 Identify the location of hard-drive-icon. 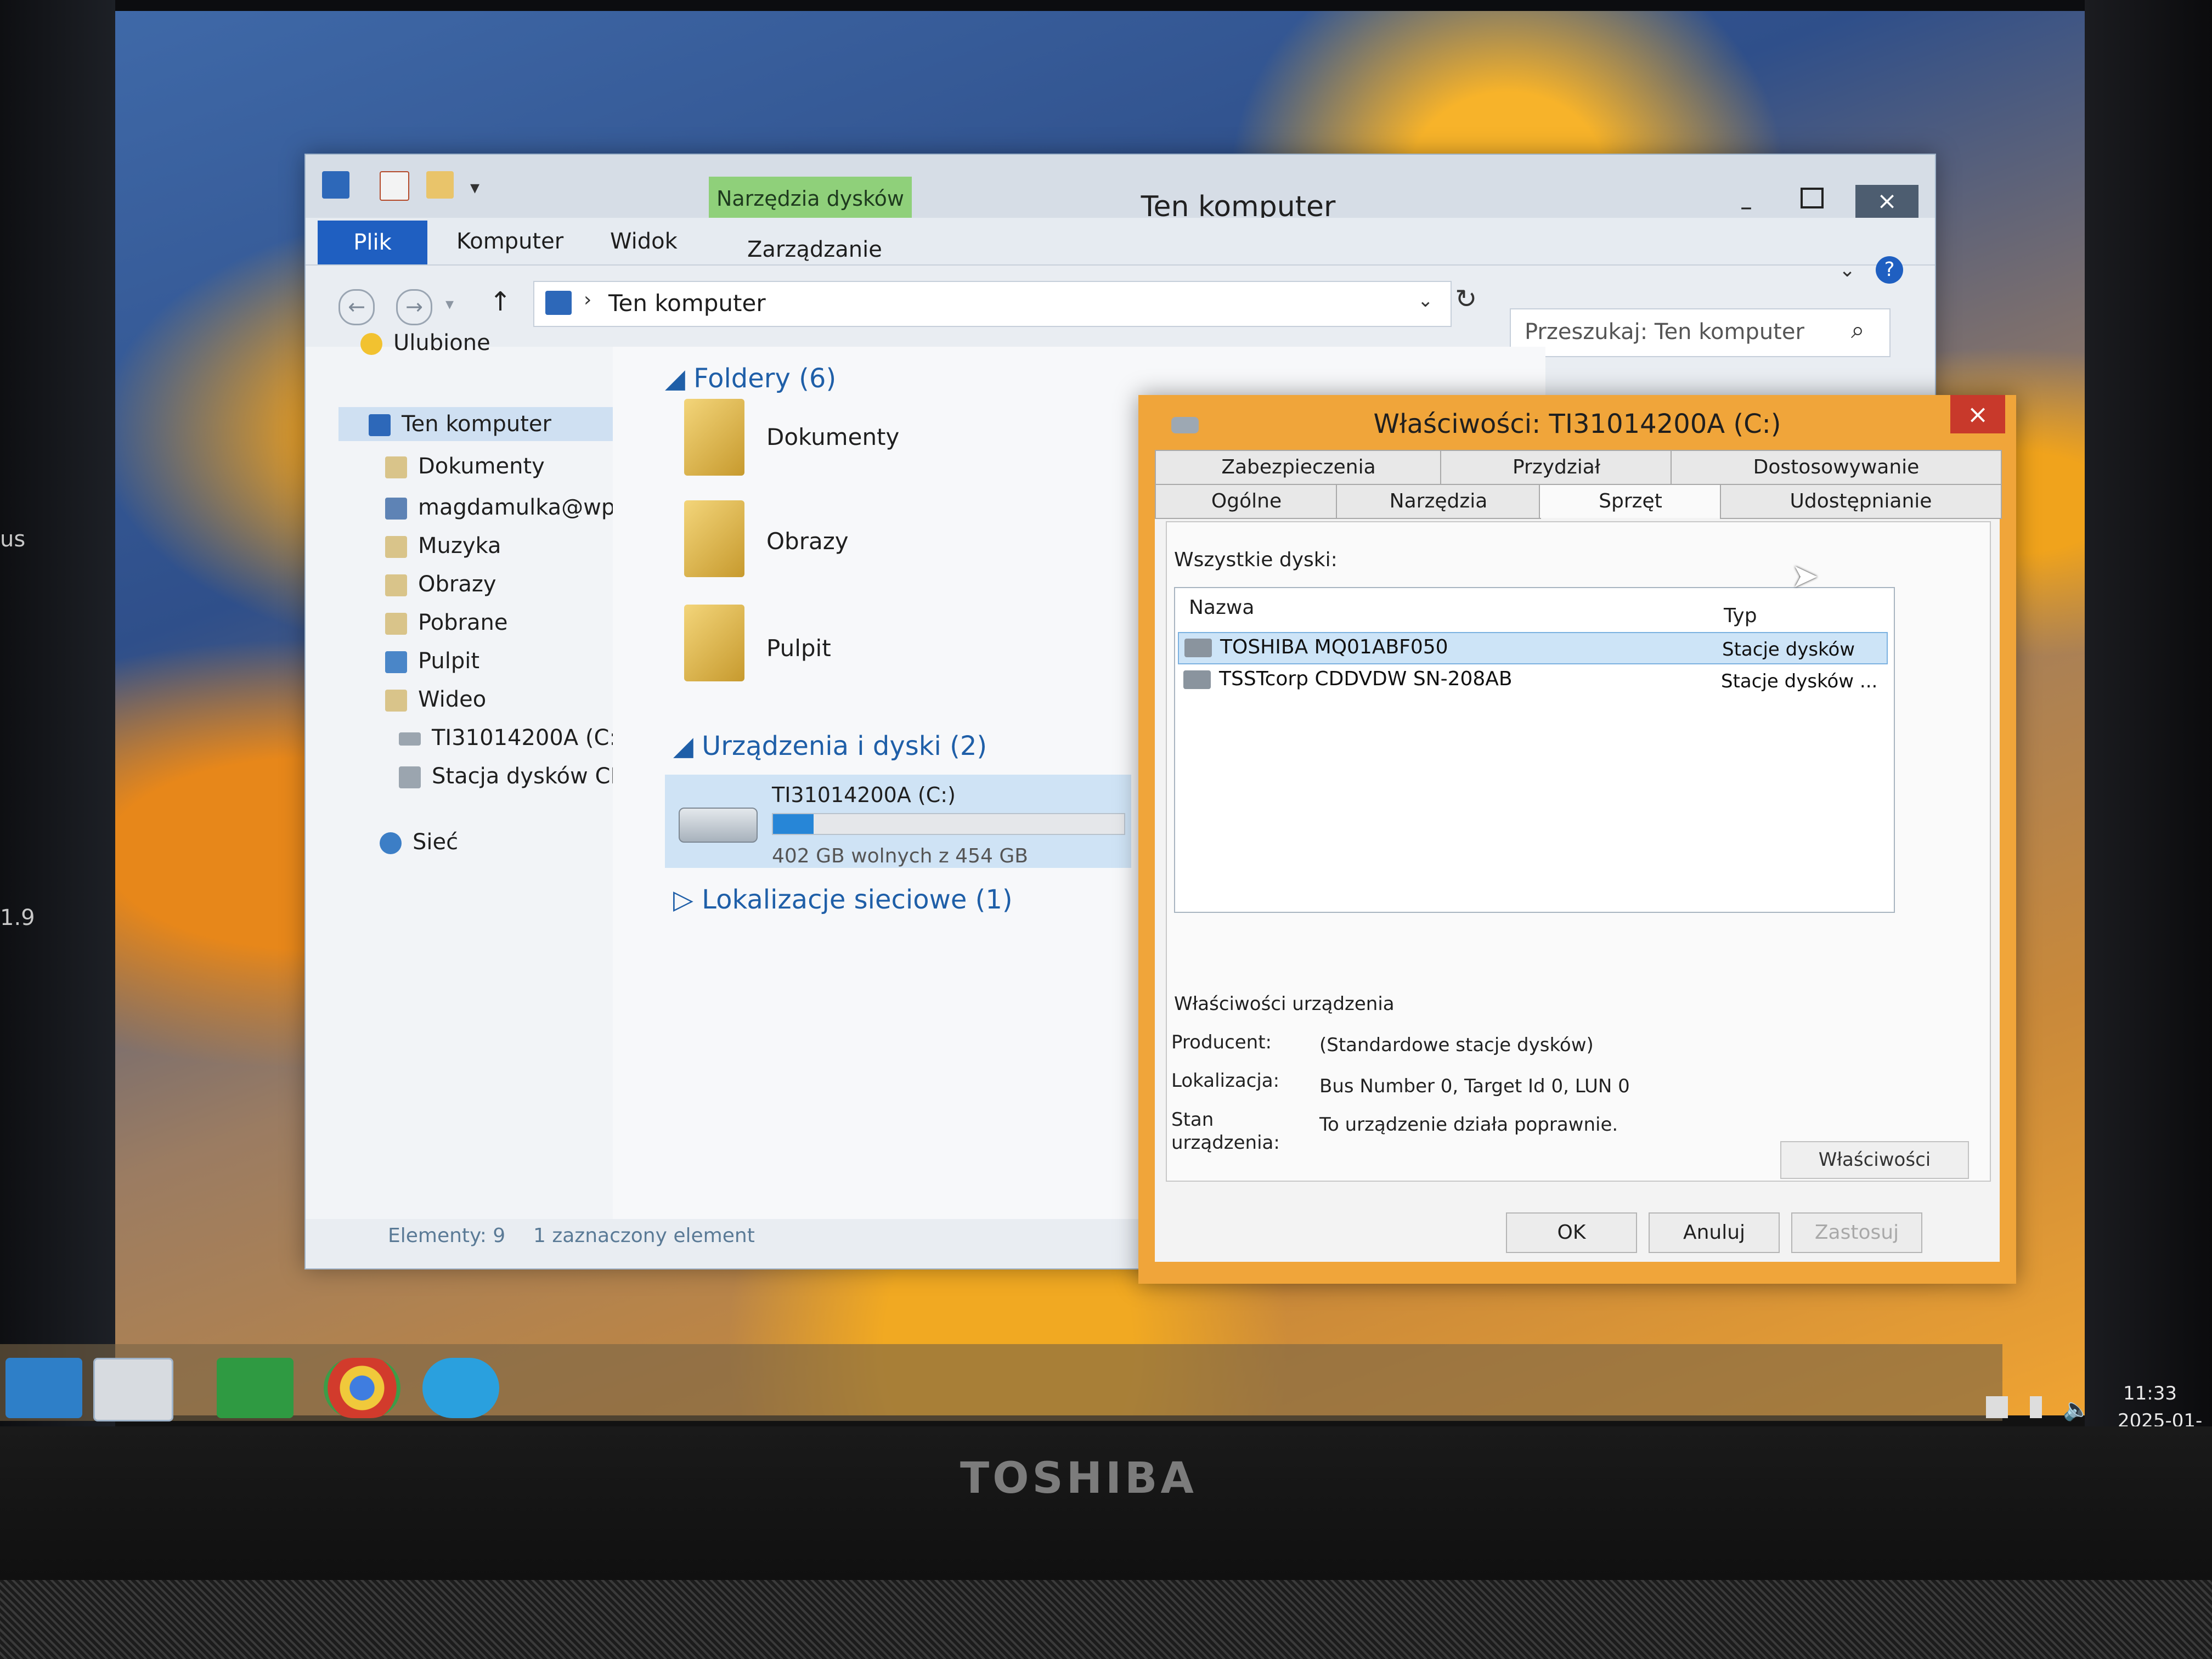
(718, 825).